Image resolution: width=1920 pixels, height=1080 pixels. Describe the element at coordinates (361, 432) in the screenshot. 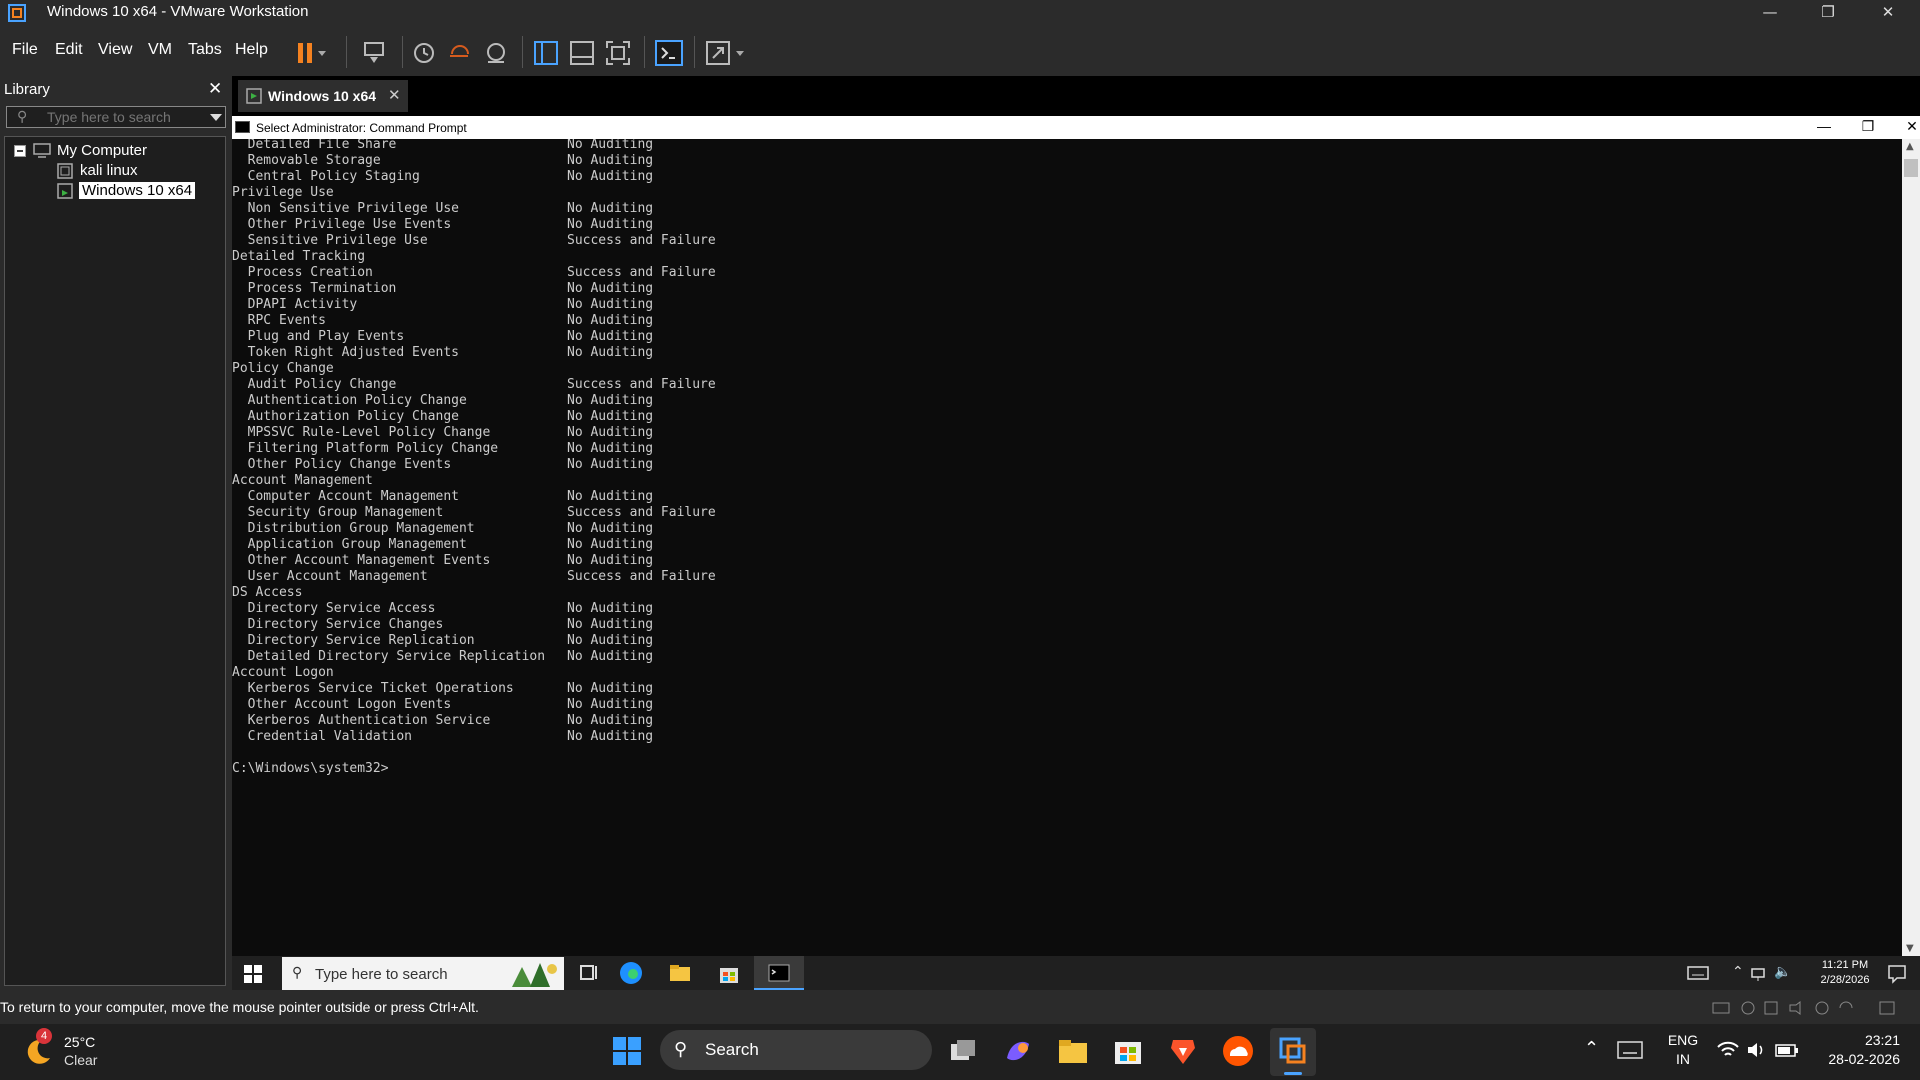

I see `console-line-name: MPSSVC Rule-Level Policy Change` at that location.